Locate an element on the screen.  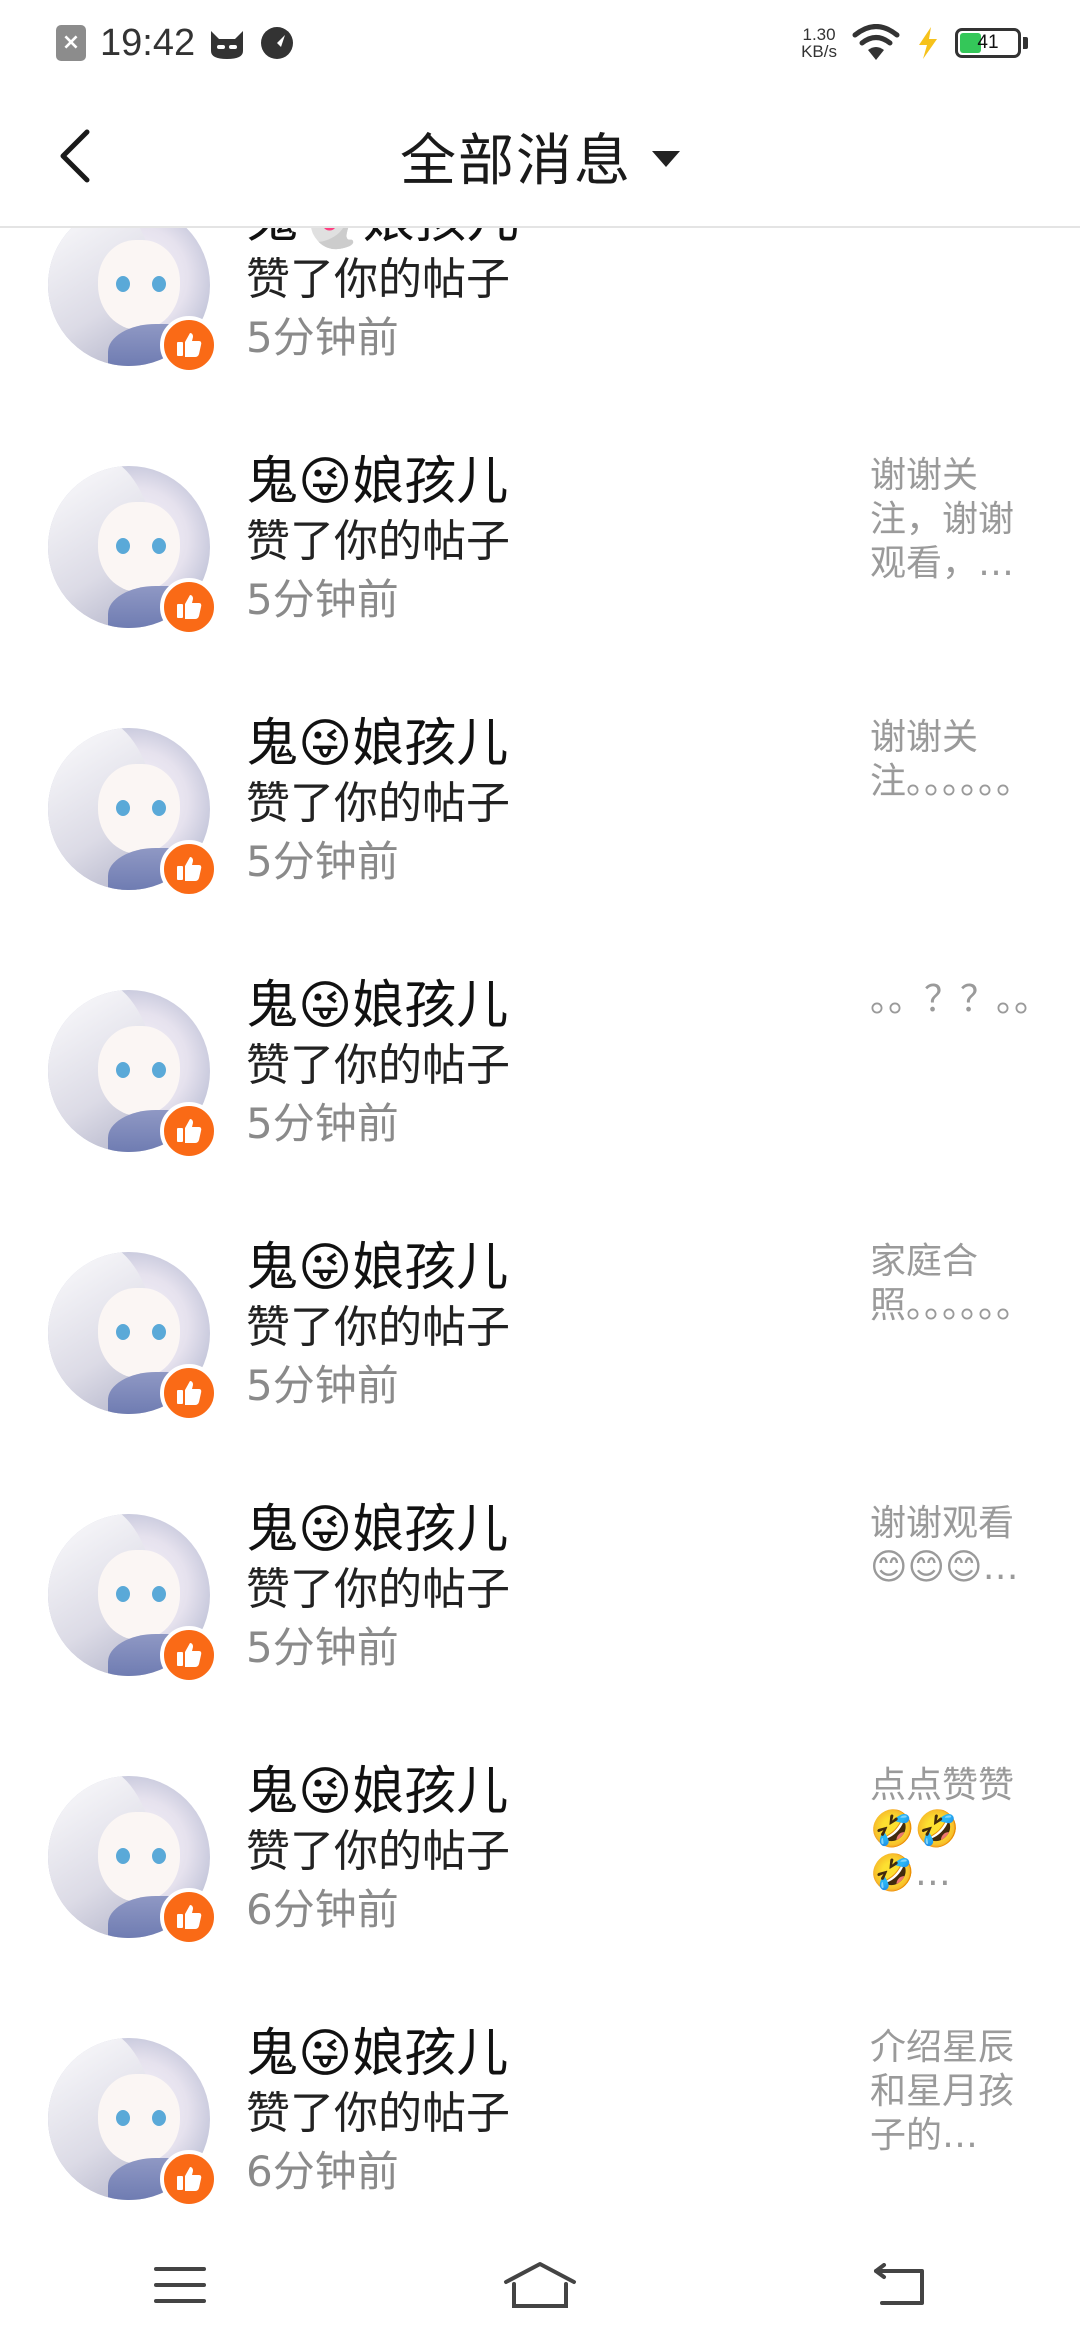
network-speed: 1.30 KB/s is located at coordinates (819, 43).